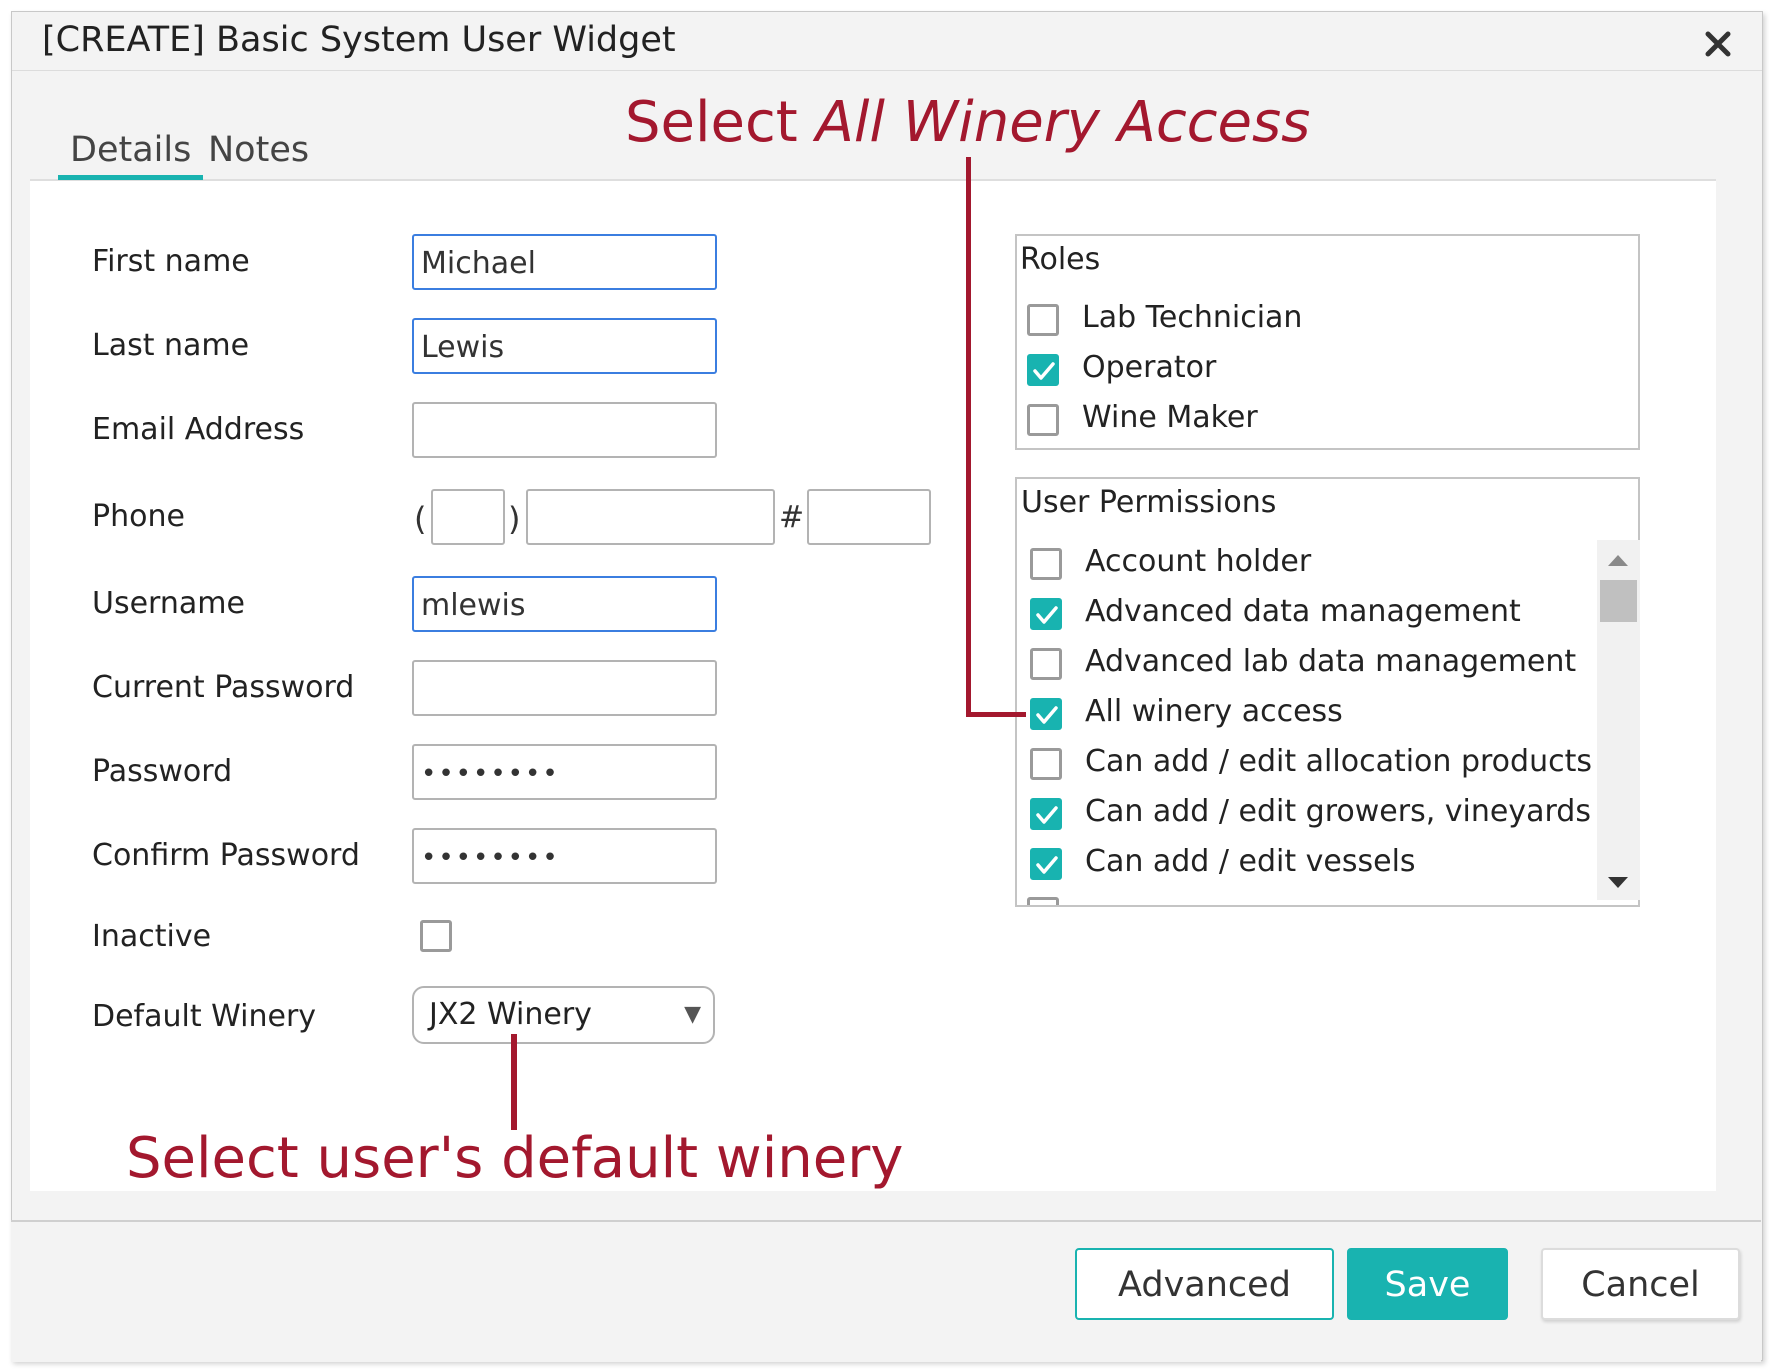  What do you see at coordinates (223, 687) in the screenshot?
I see `current-password-label: Current Password` at bounding box center [223, 687].